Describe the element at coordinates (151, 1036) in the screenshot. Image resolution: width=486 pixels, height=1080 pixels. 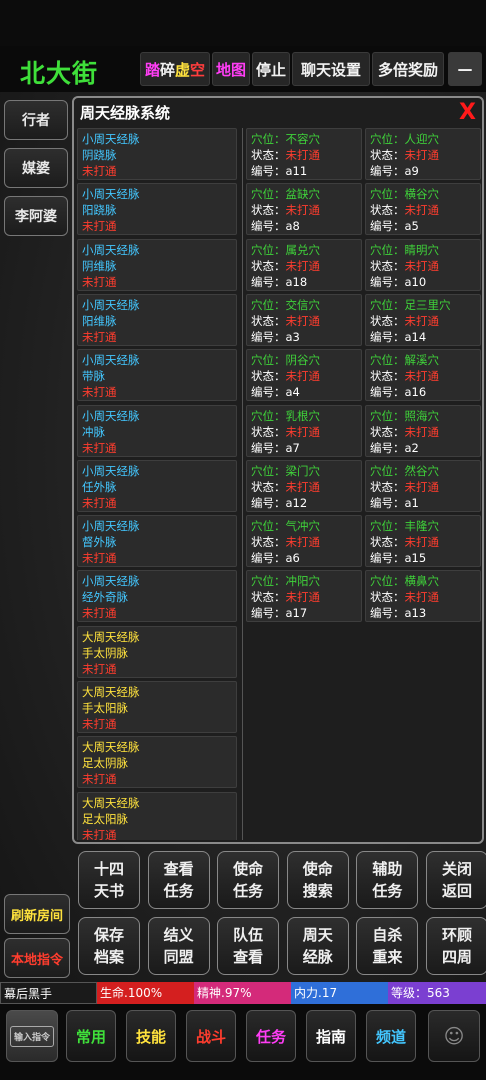
I see `tab-skills: 技能` at that location.